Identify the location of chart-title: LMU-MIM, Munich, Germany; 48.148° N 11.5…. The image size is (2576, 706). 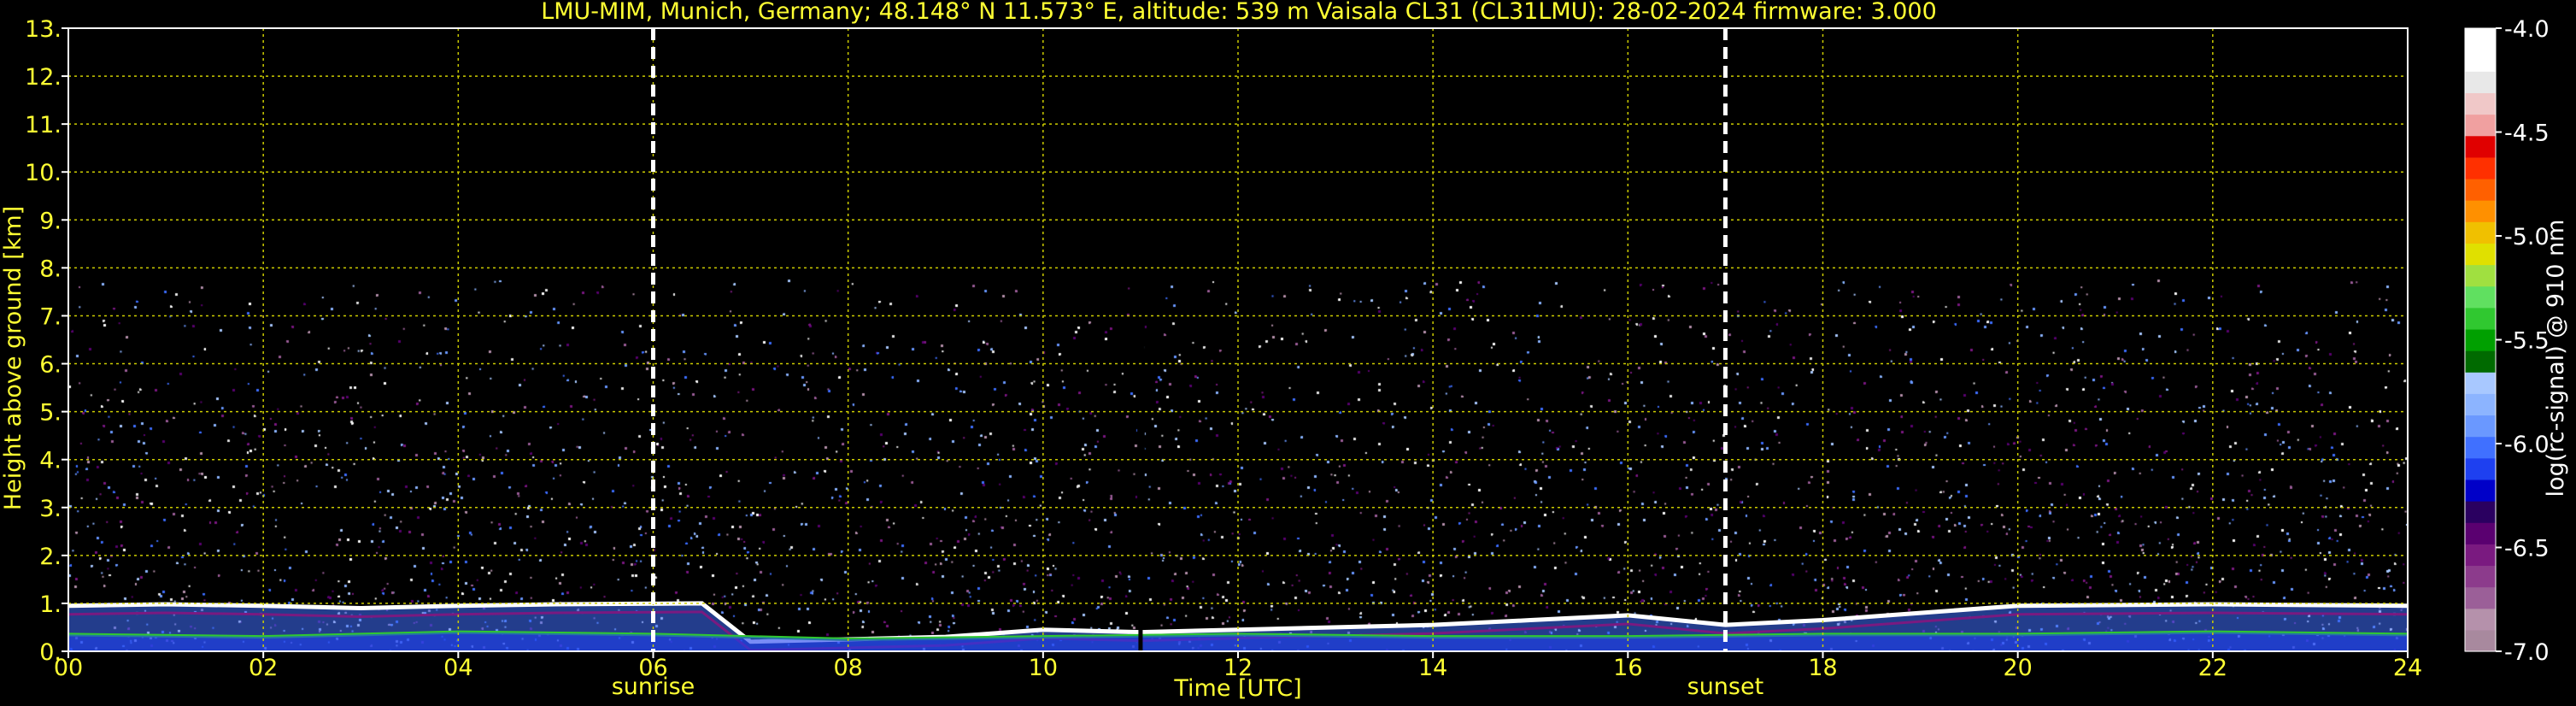
(1239, 12).